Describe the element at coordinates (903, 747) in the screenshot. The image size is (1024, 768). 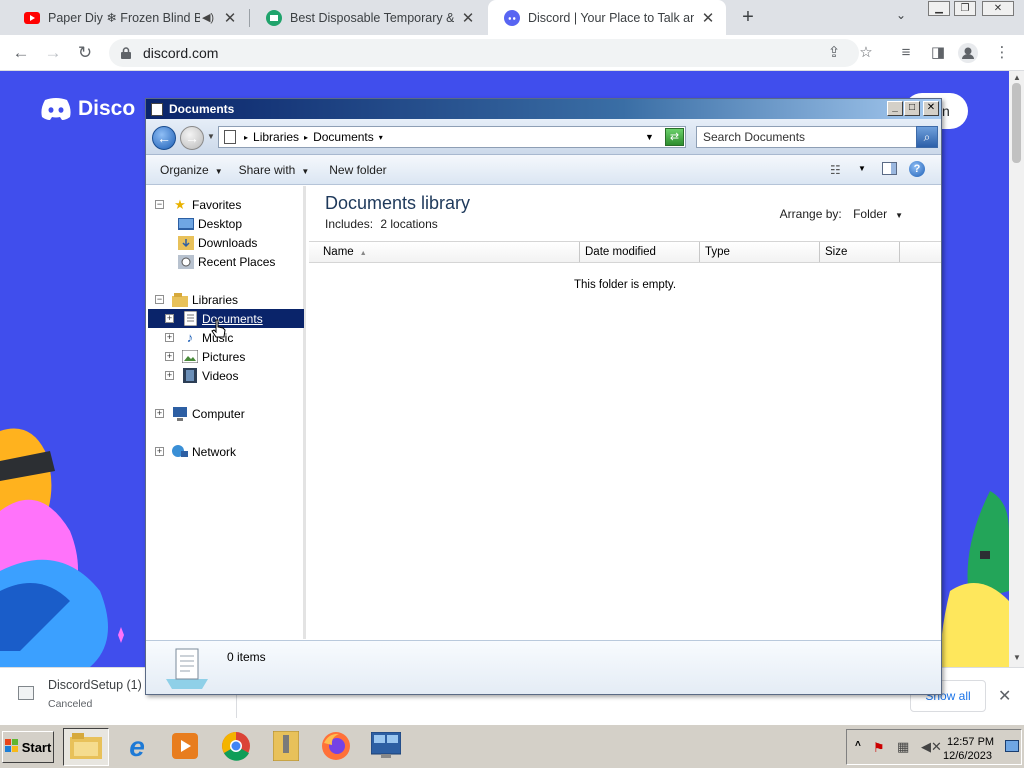
I see `network-status-icon: ▦` at that location.